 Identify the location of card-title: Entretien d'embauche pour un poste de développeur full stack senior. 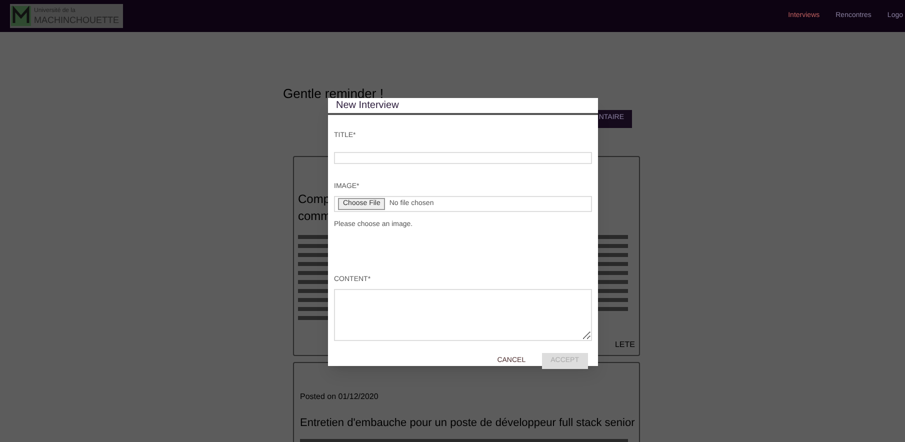
(467, 423).